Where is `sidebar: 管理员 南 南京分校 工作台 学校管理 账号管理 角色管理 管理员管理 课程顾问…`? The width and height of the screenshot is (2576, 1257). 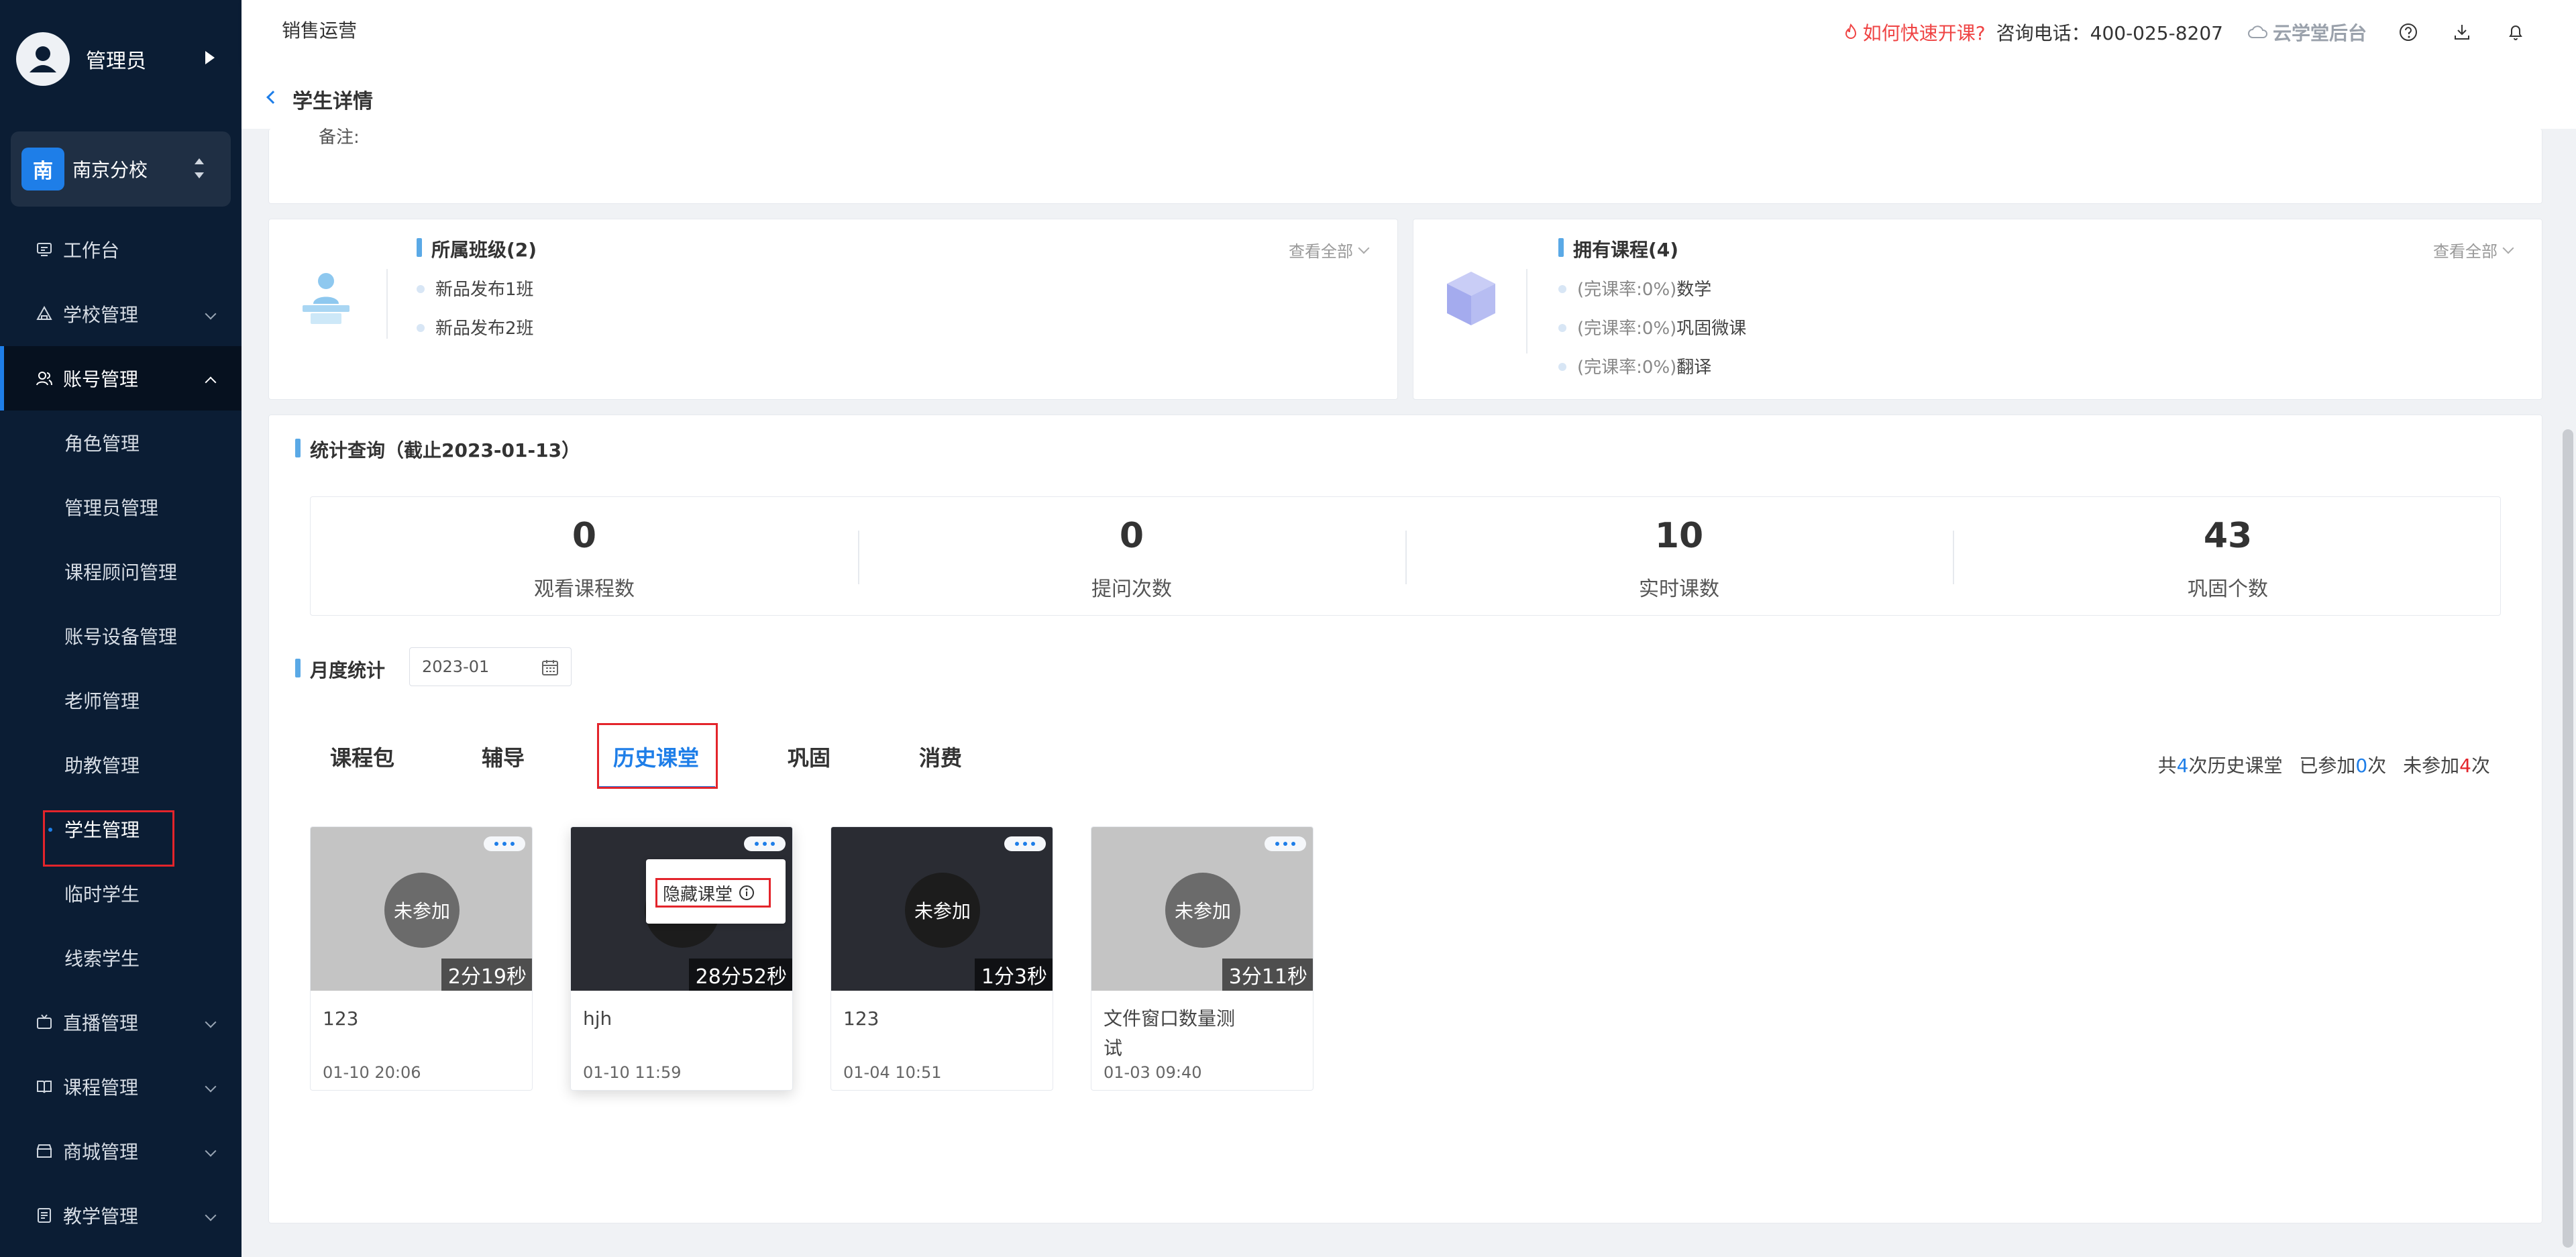 sidebar: 管理员 南 南京分校 工作台 学校管理 账号管理 角色管理 管理员管理 课程顾问… is located at coordinates (120, 628).